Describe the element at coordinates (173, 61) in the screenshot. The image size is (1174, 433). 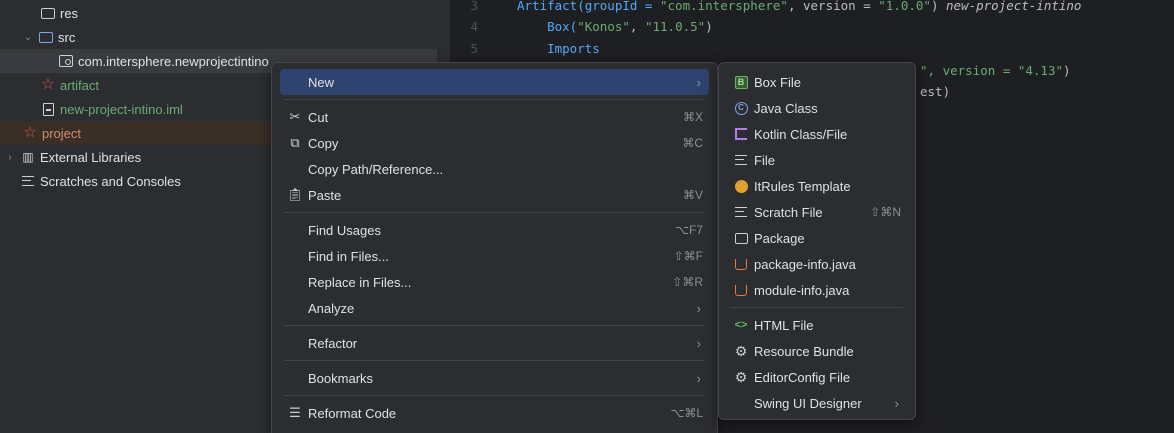
I see `tree-item-label: com.intersphere.newprojectintino` at that location.